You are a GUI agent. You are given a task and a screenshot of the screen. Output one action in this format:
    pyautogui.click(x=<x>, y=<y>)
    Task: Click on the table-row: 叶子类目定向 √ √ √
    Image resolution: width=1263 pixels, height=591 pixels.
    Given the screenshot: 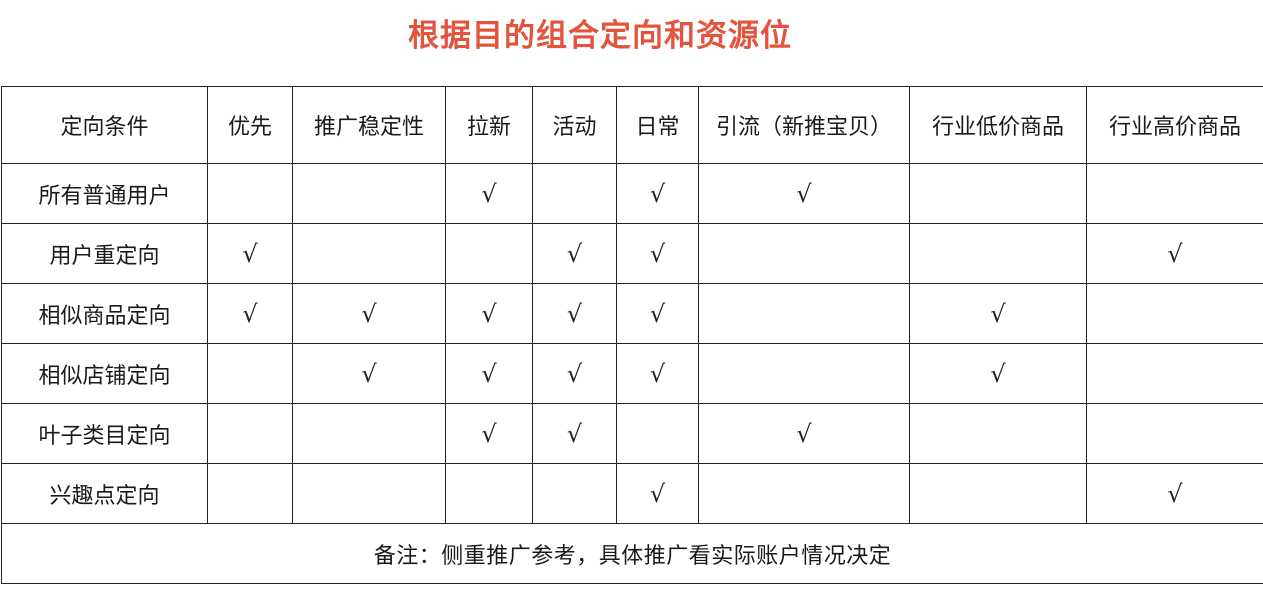 What is the action you would take?
    pyautogui.click(x=632, y=433)
    